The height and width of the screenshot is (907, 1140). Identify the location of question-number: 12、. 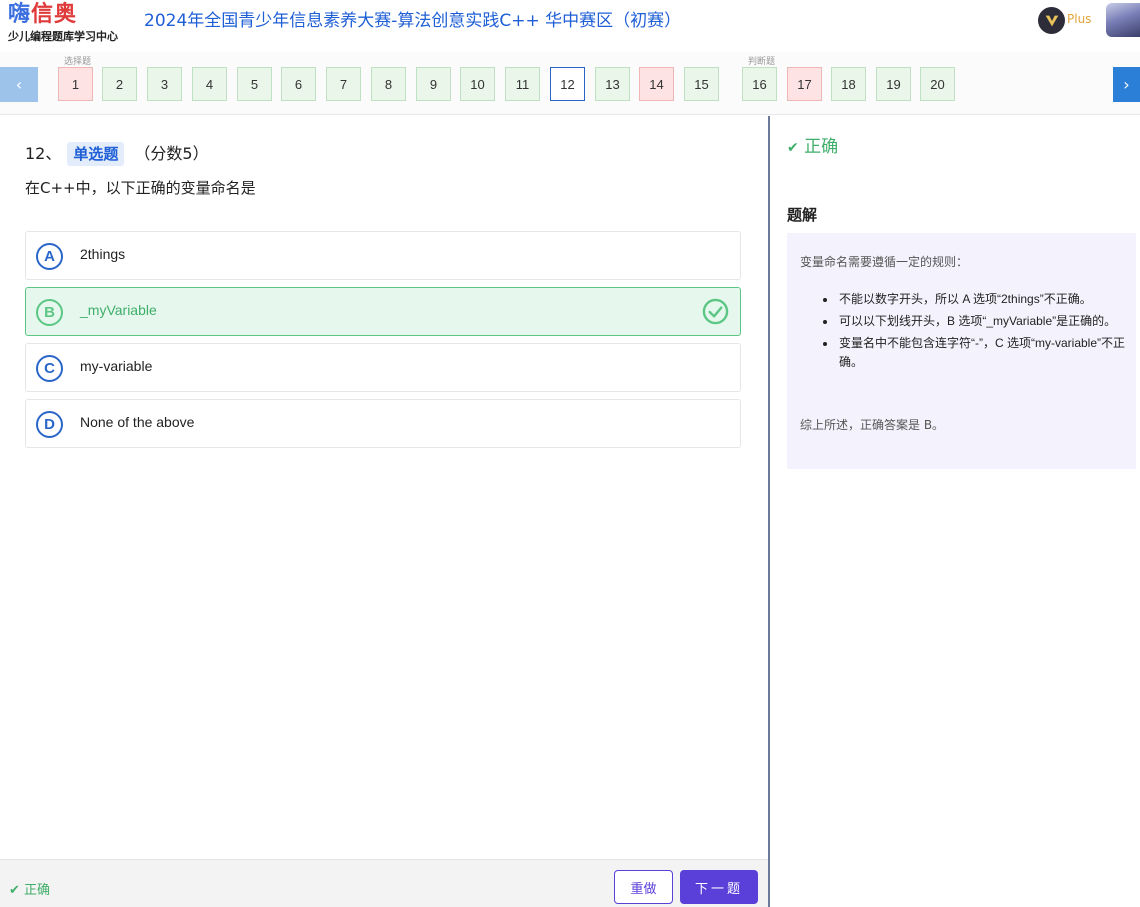
(43, 153).